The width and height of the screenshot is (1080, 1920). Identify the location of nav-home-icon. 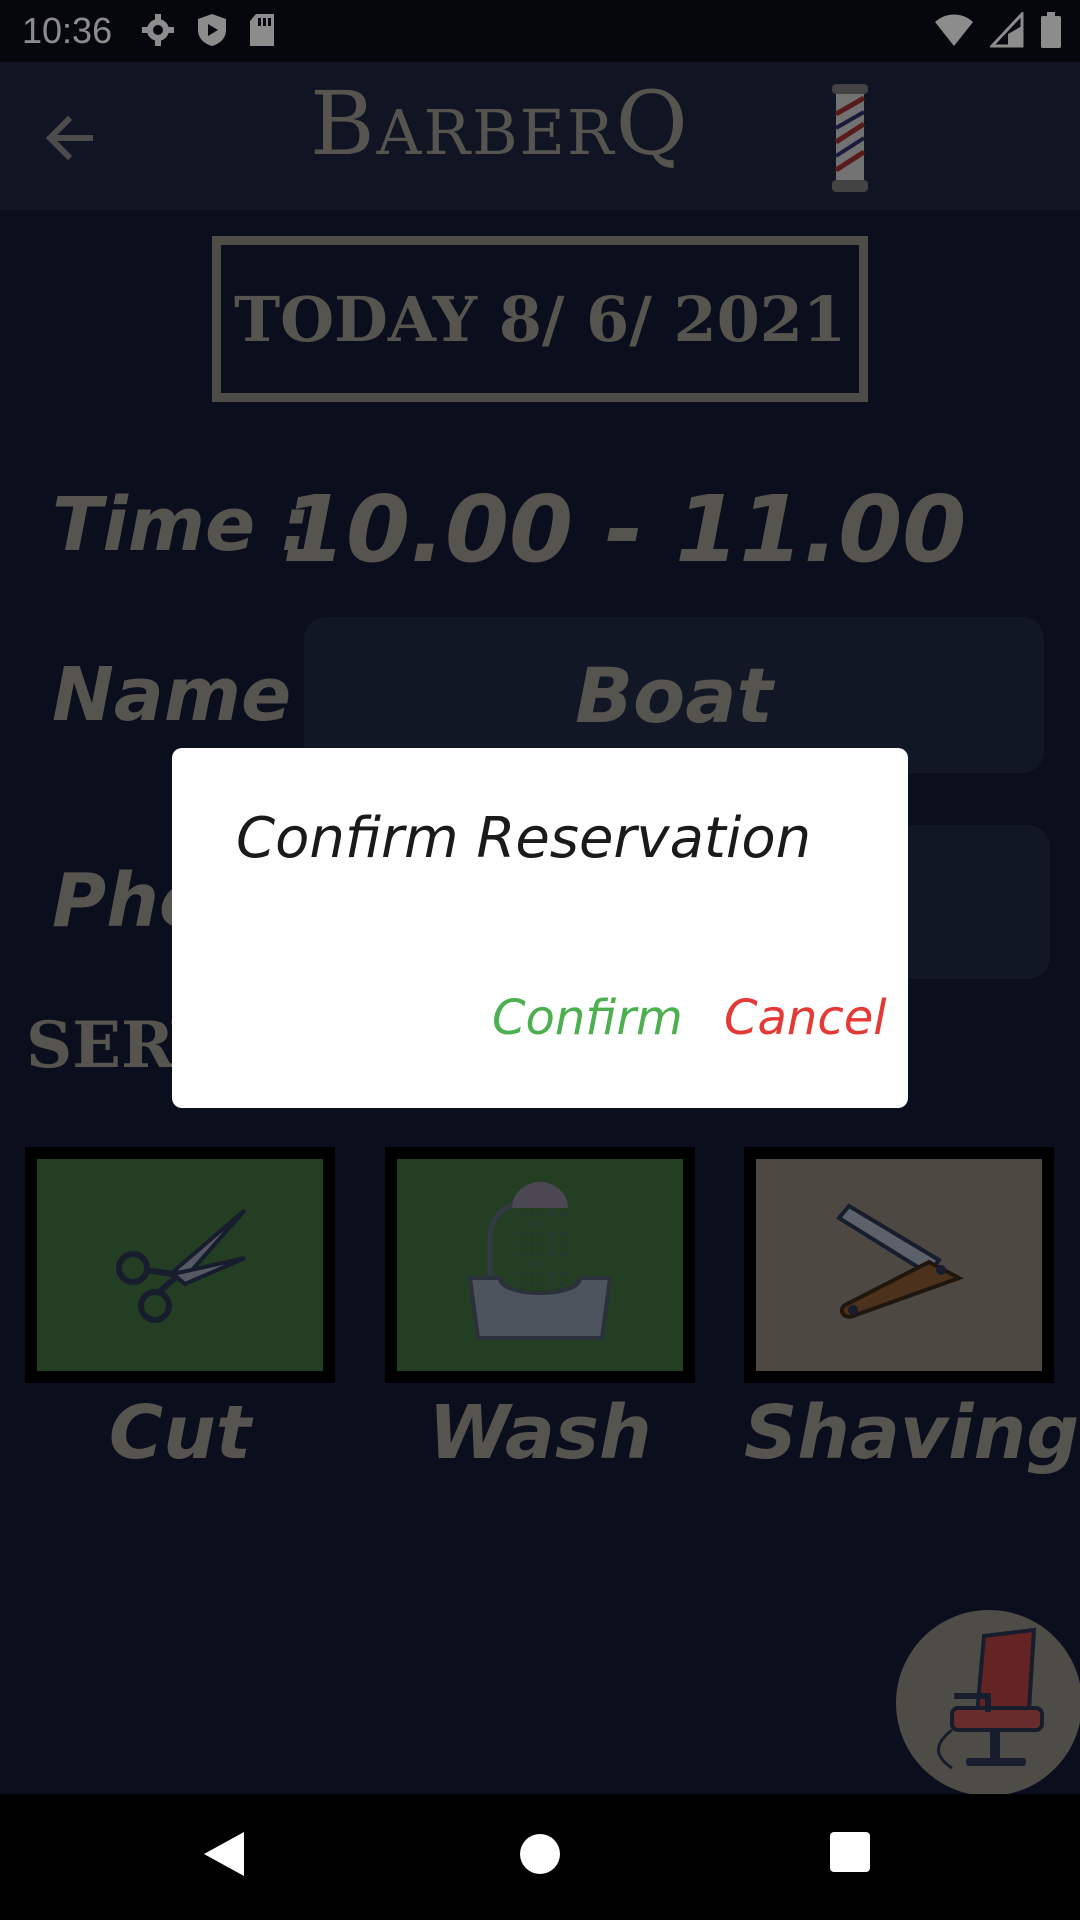
(540, 1854).